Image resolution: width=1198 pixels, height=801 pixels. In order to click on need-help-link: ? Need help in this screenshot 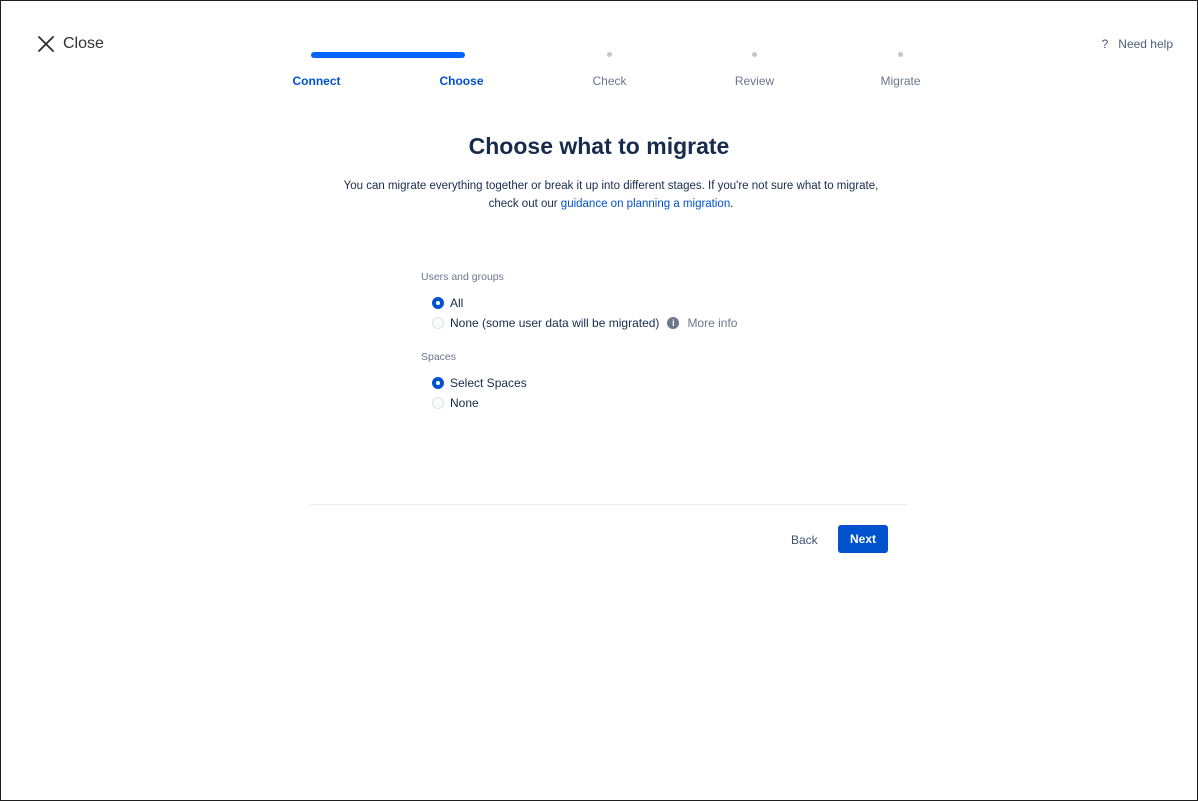, I will do `click(1137, 44)`.